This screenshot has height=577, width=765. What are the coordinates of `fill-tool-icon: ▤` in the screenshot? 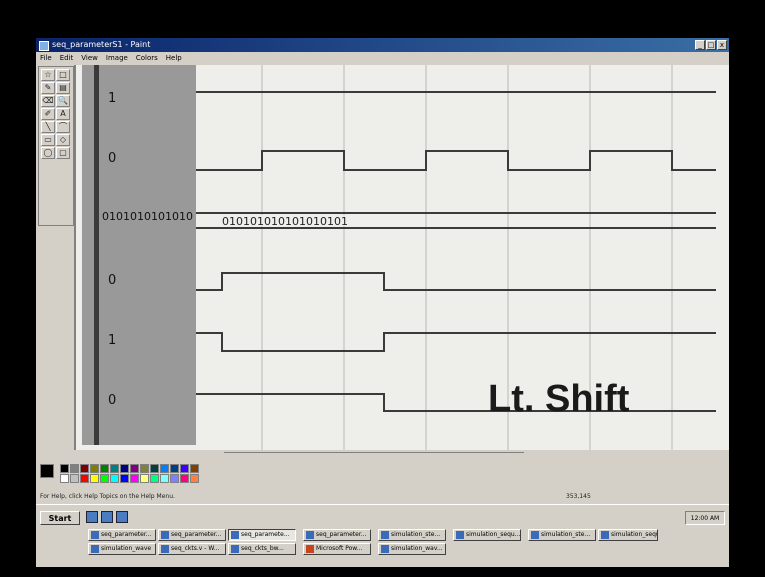 It's located at (63, 88).